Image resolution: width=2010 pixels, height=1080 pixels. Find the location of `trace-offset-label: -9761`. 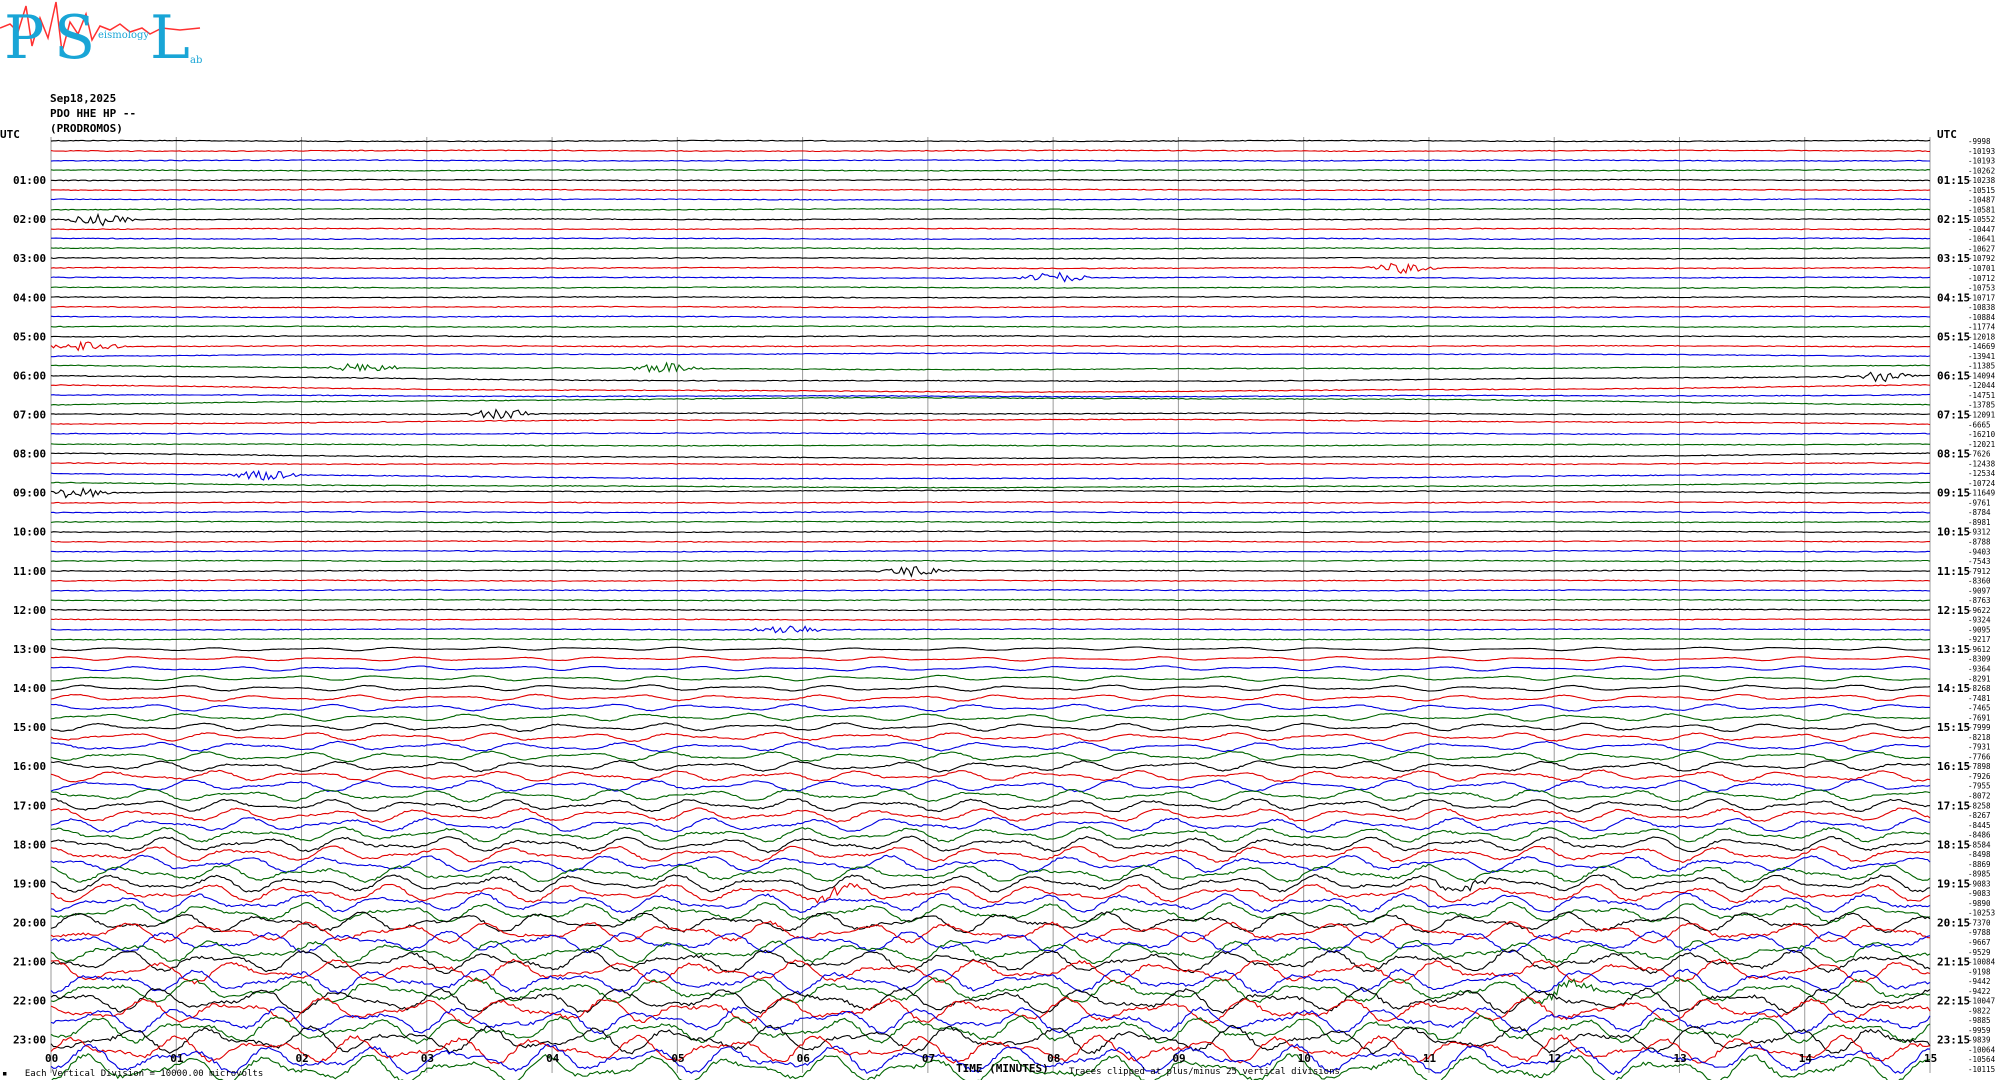

trace-offset-label: -9761 is located at coordinates (1979, 502).